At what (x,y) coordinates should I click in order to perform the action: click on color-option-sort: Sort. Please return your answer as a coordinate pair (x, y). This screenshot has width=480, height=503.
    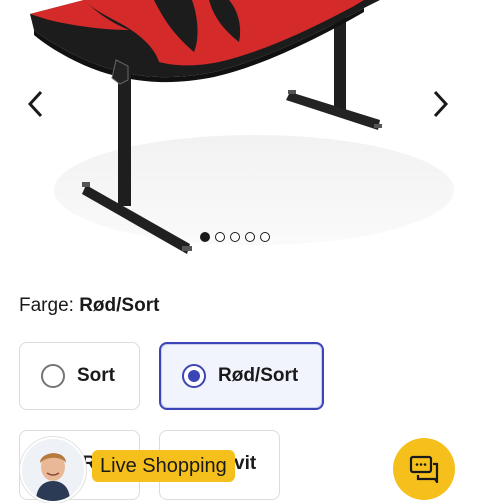
    Looking at the image, I should click on (79, 376).